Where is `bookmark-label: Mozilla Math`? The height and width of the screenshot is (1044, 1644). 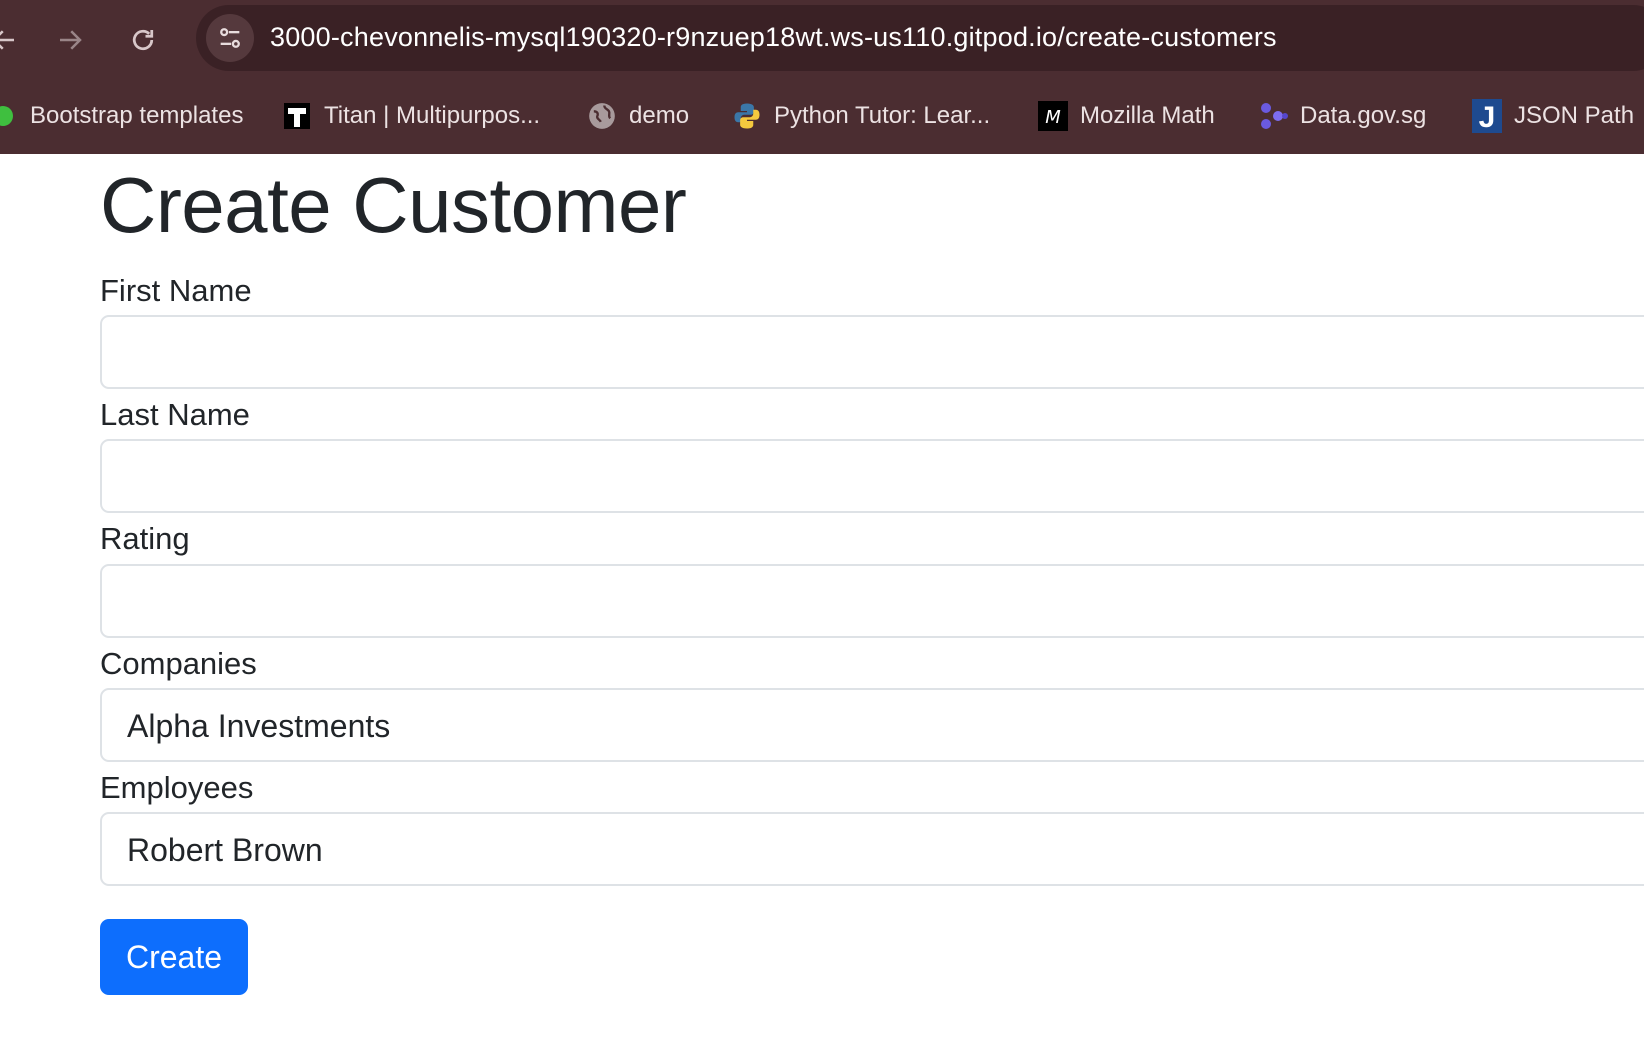
bookmark-label: Mozilla Math is located at coordinates (1147, 115).